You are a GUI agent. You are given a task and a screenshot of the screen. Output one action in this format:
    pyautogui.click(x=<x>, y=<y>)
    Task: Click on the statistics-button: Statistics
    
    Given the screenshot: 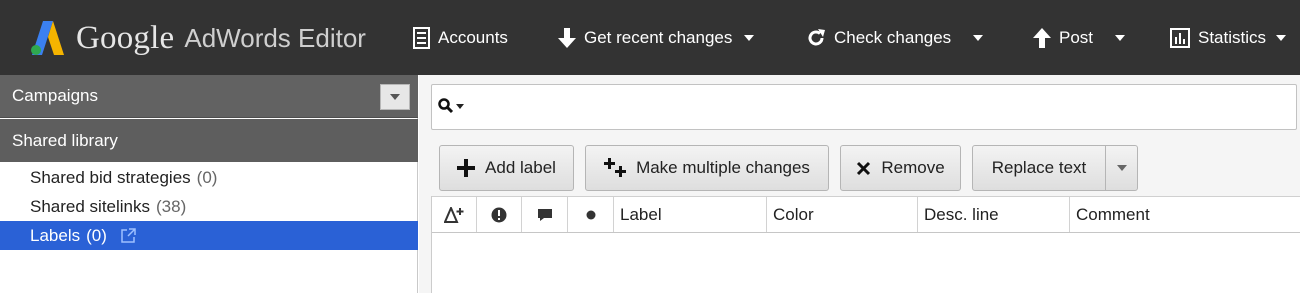 What is the action you would take?
    pyautogui.click(x=1228, y=38)
    